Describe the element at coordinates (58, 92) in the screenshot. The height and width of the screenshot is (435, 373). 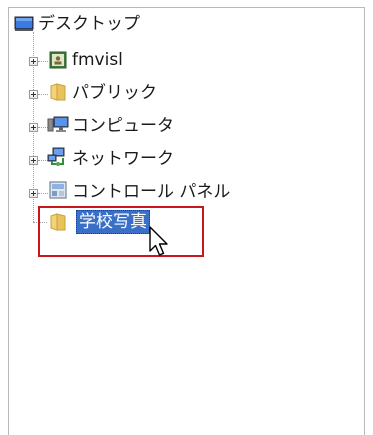
I see `folder-icon` at that location.